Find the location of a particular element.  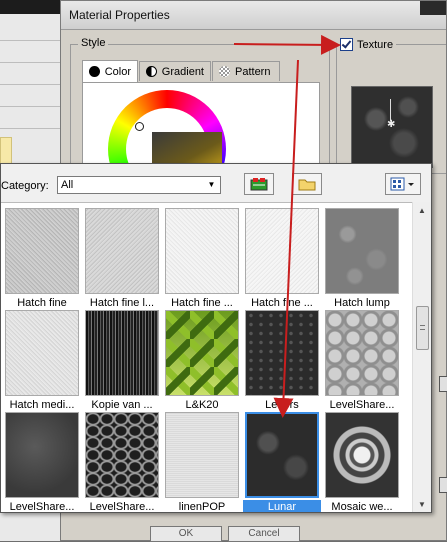

picker-toolbar: Category: All ▼ is located at coordinates (216, 183).